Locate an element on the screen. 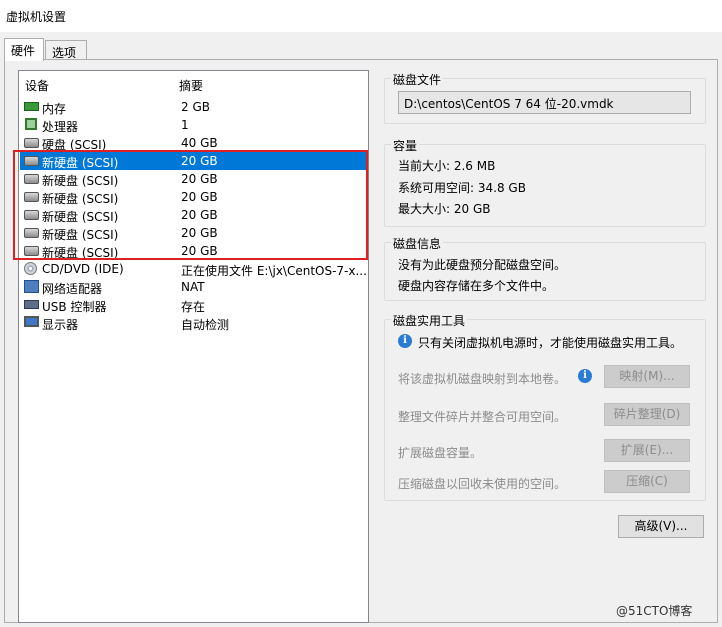 Image resolution: width=722 pixels, height=627 pixels. device-list-header: 设备 摘要 is located at coordinates (193, 84).